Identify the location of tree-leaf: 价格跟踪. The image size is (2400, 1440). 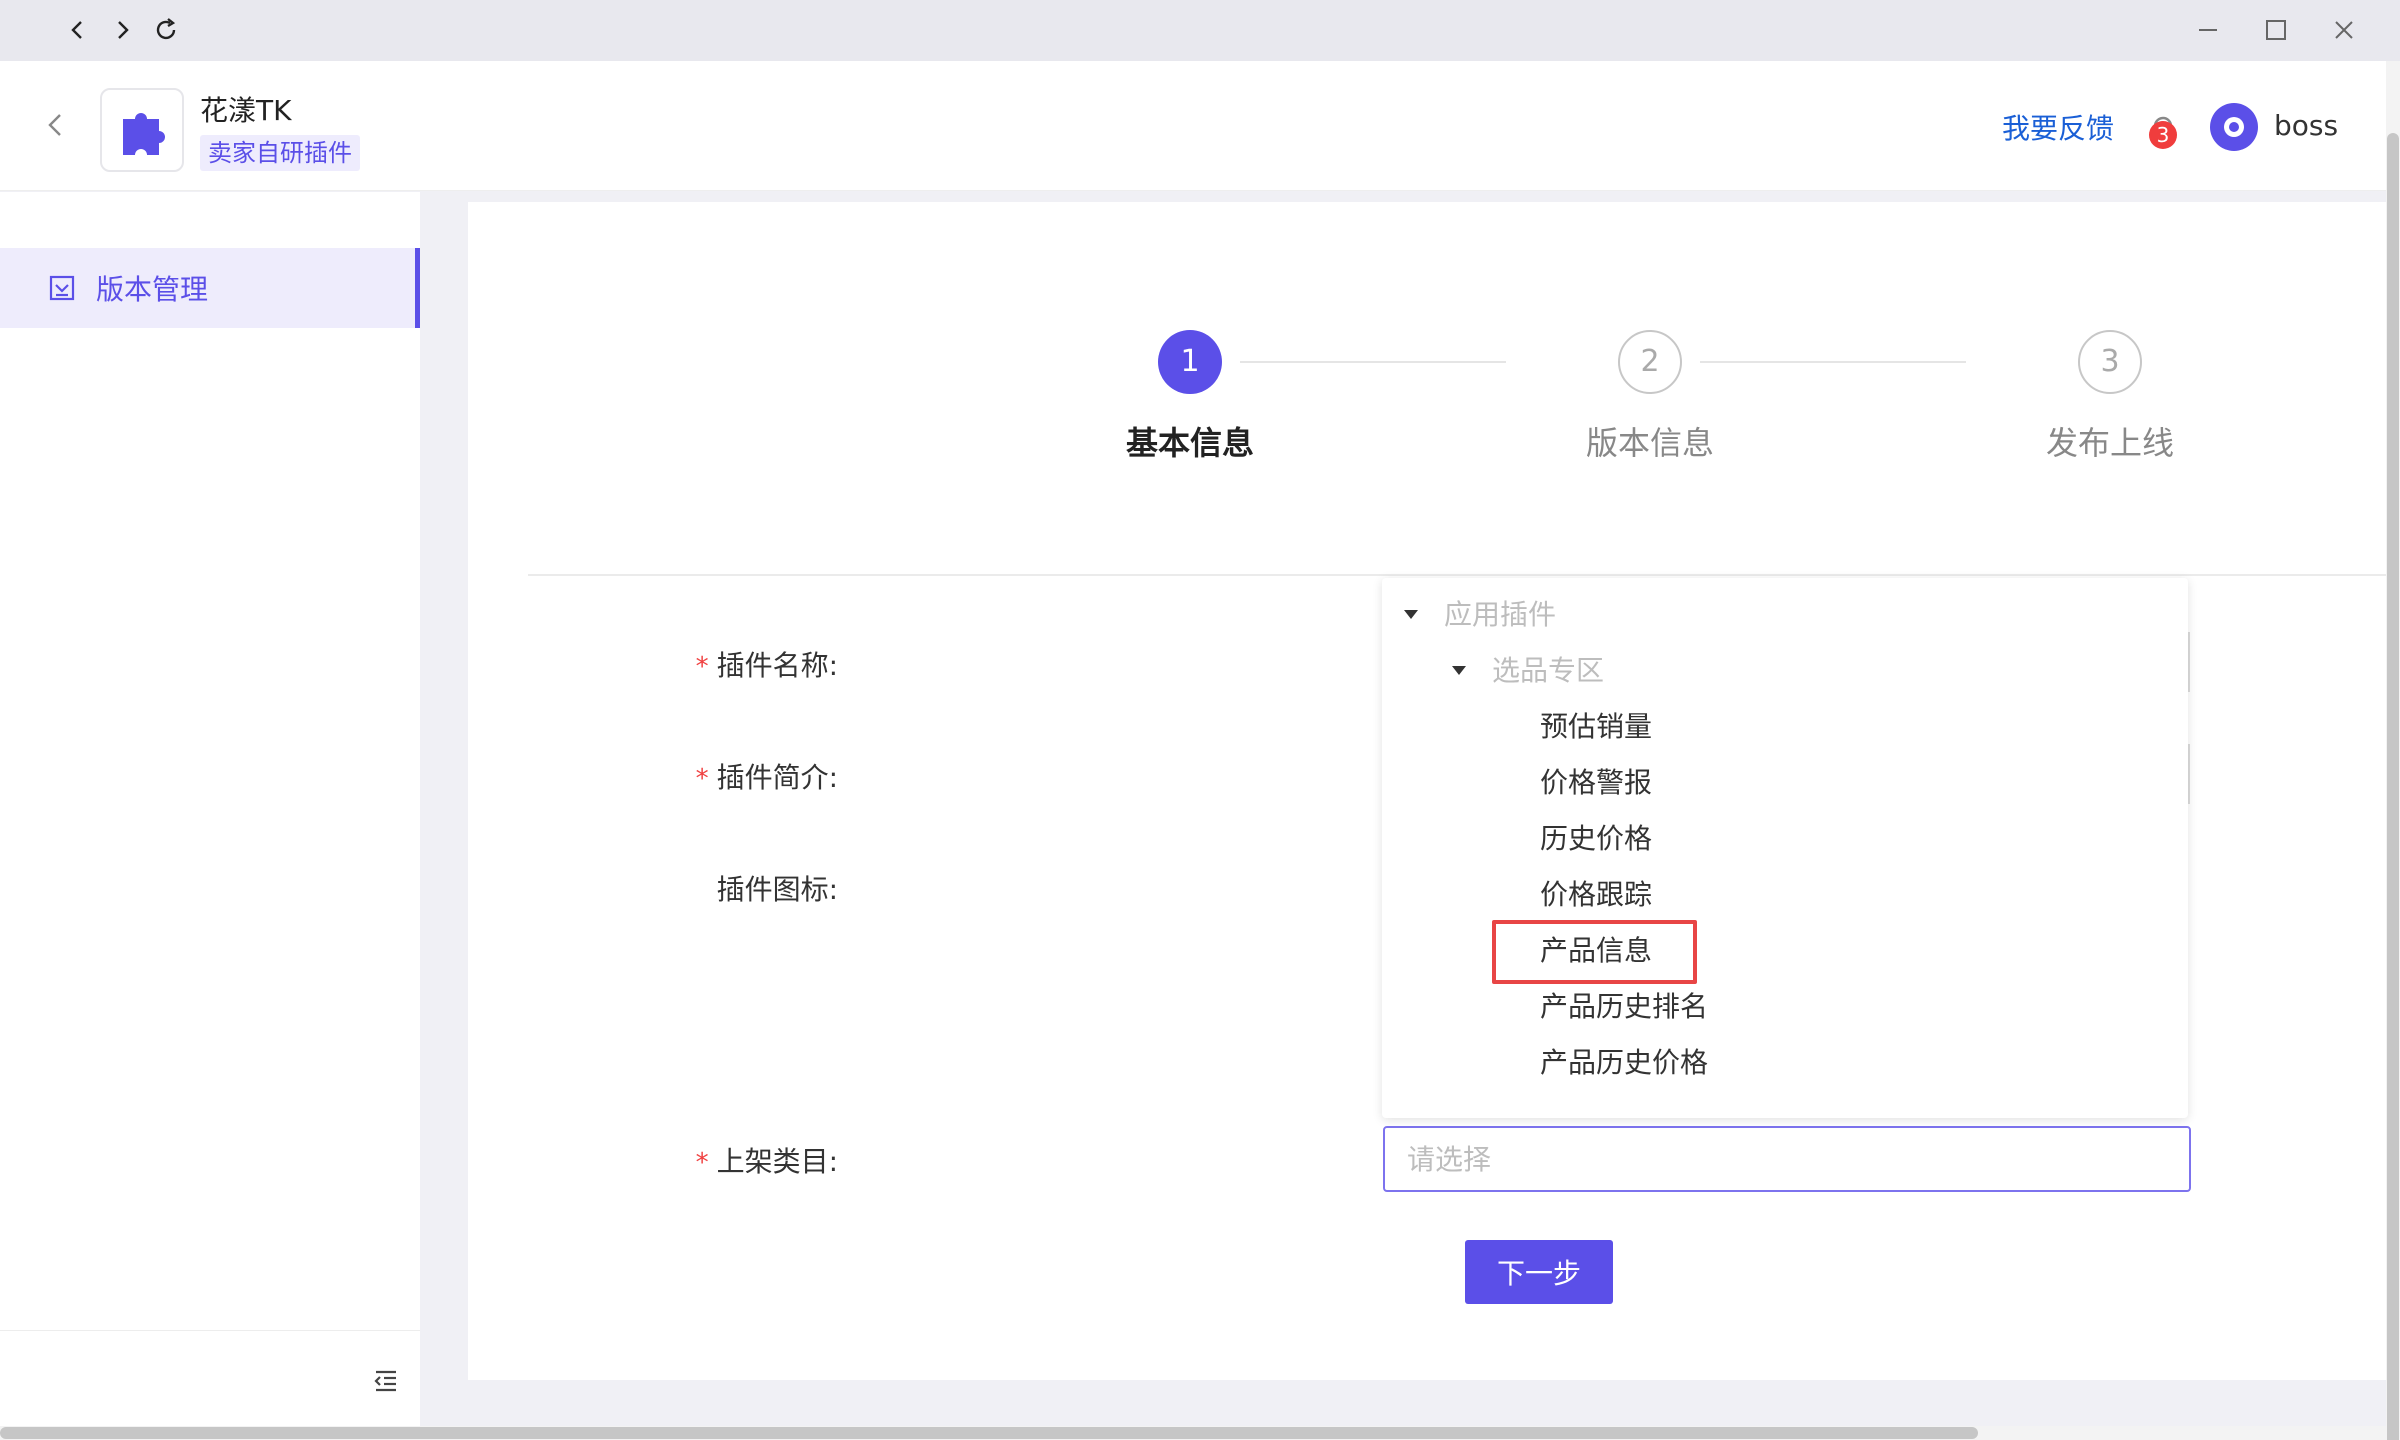
(1596, 895).